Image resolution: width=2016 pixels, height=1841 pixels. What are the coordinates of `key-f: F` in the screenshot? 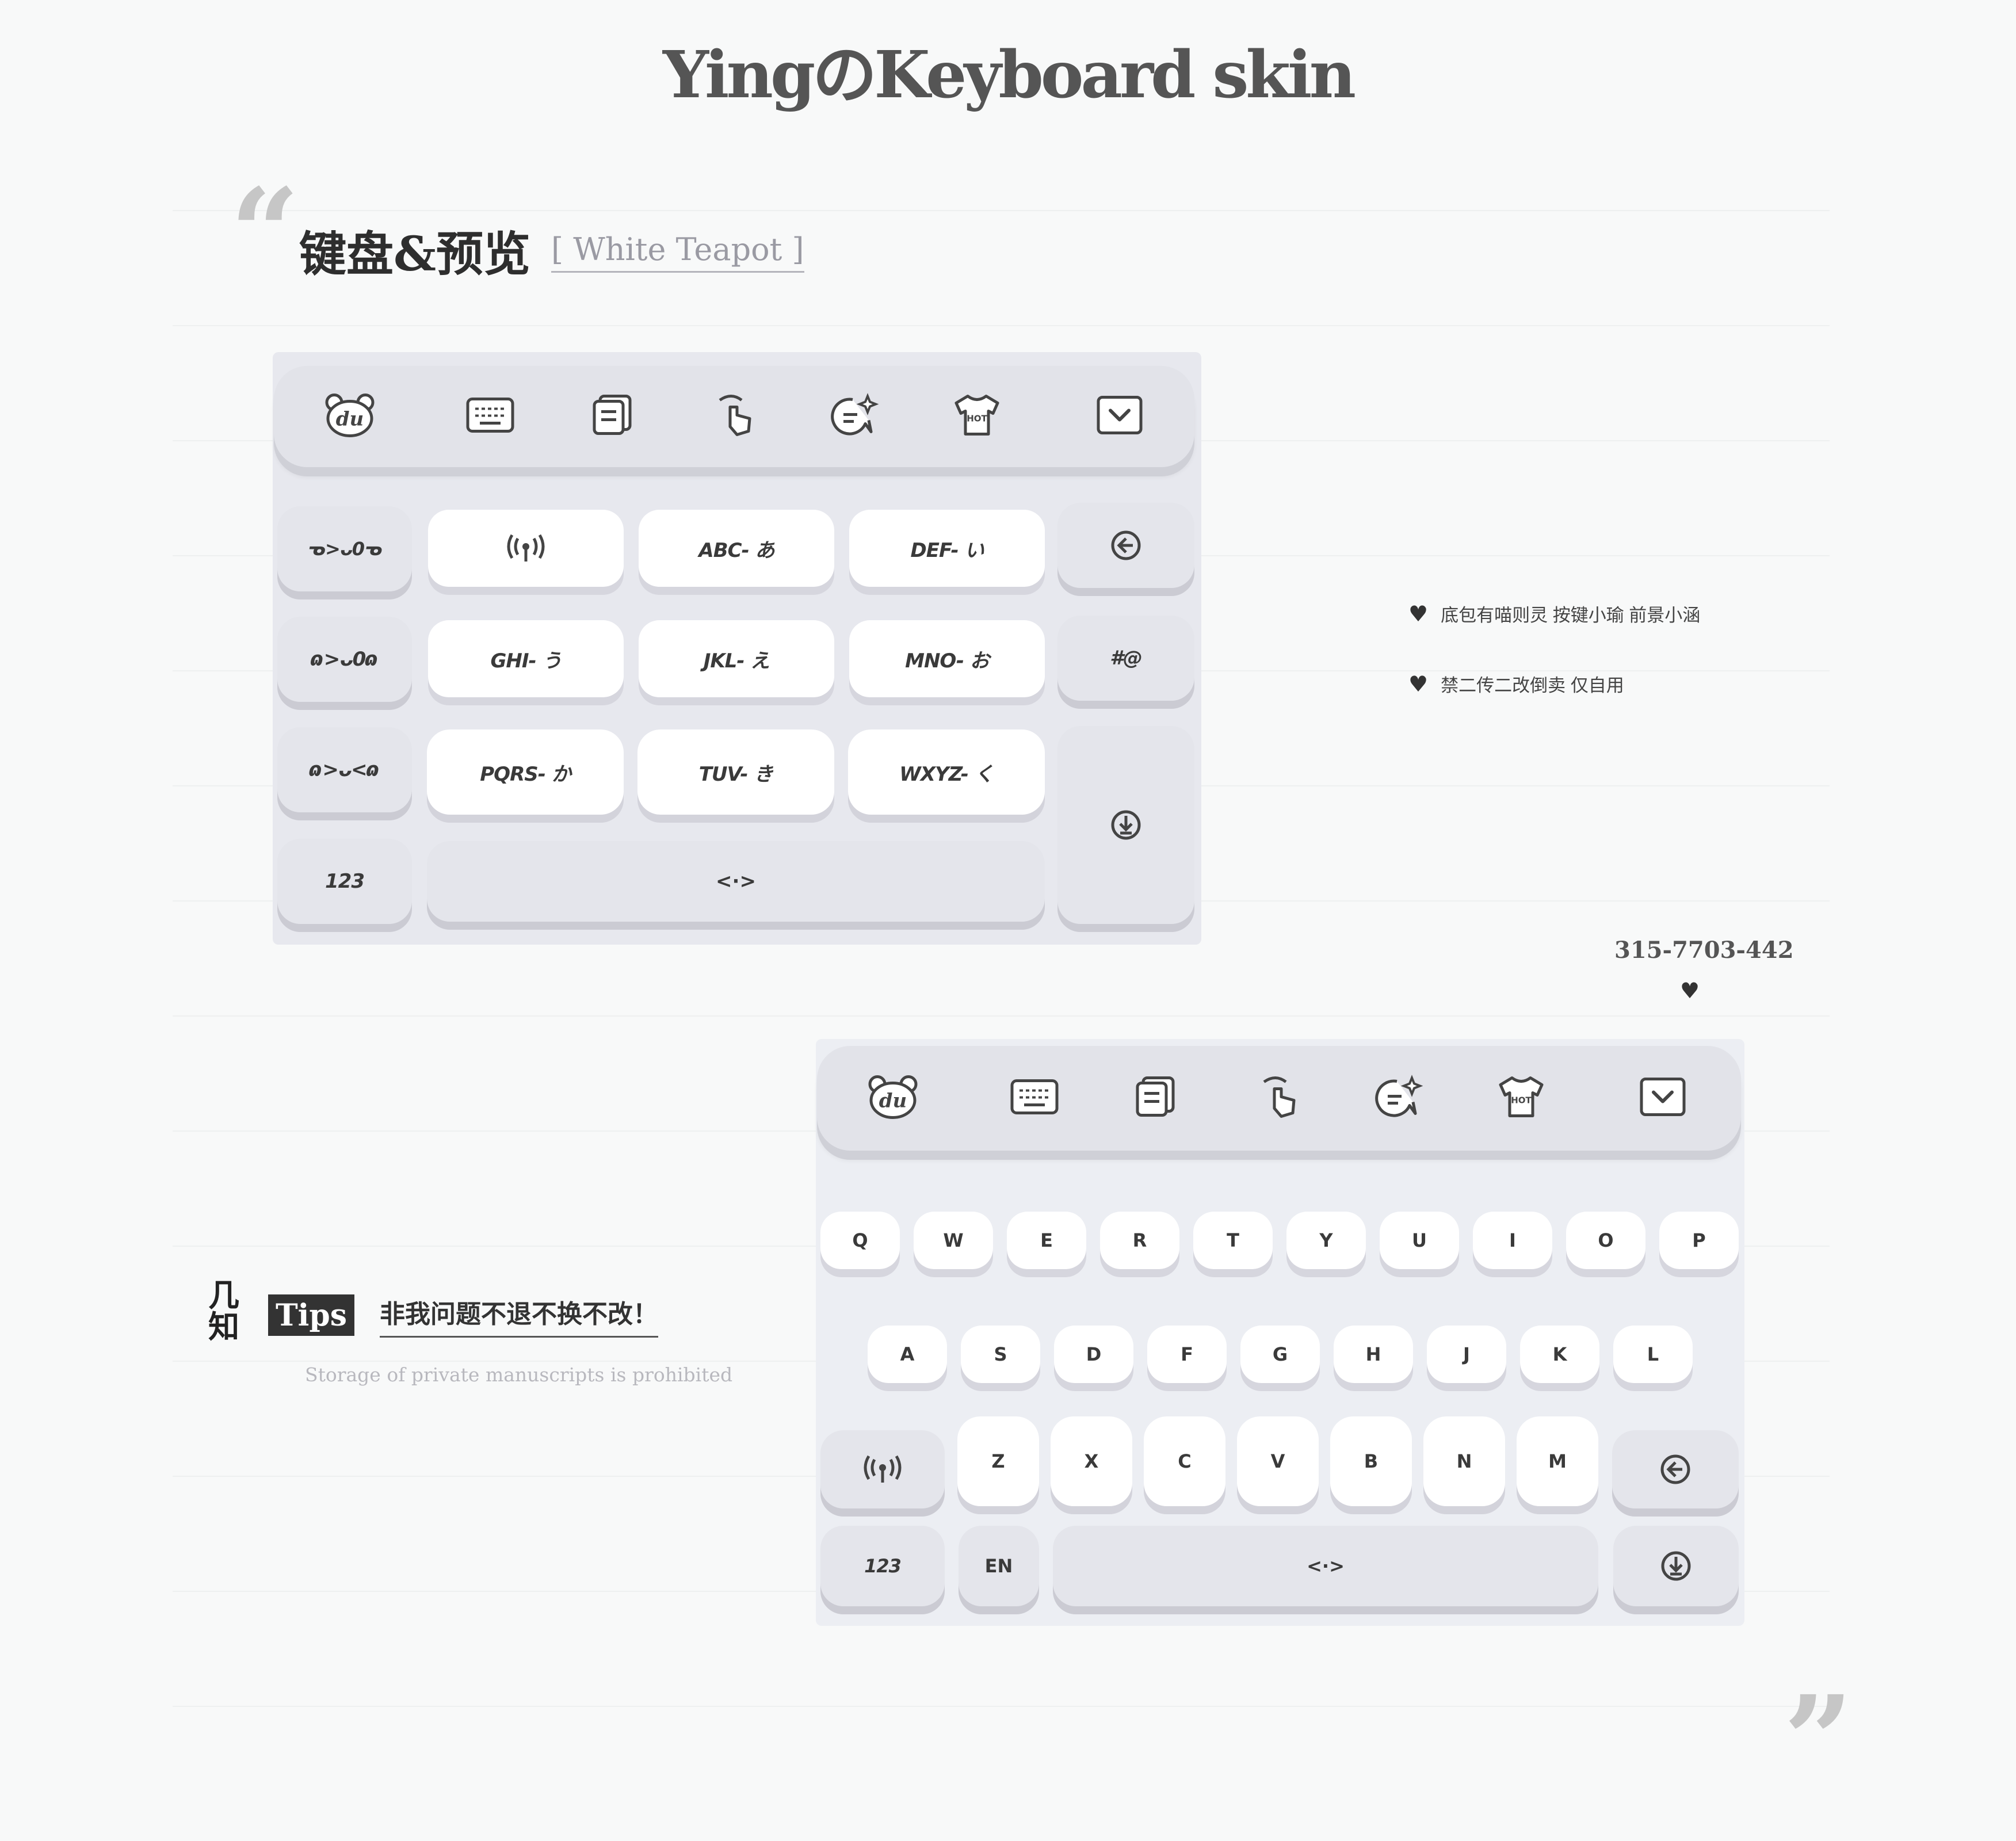 It's located at (1187, 1354).